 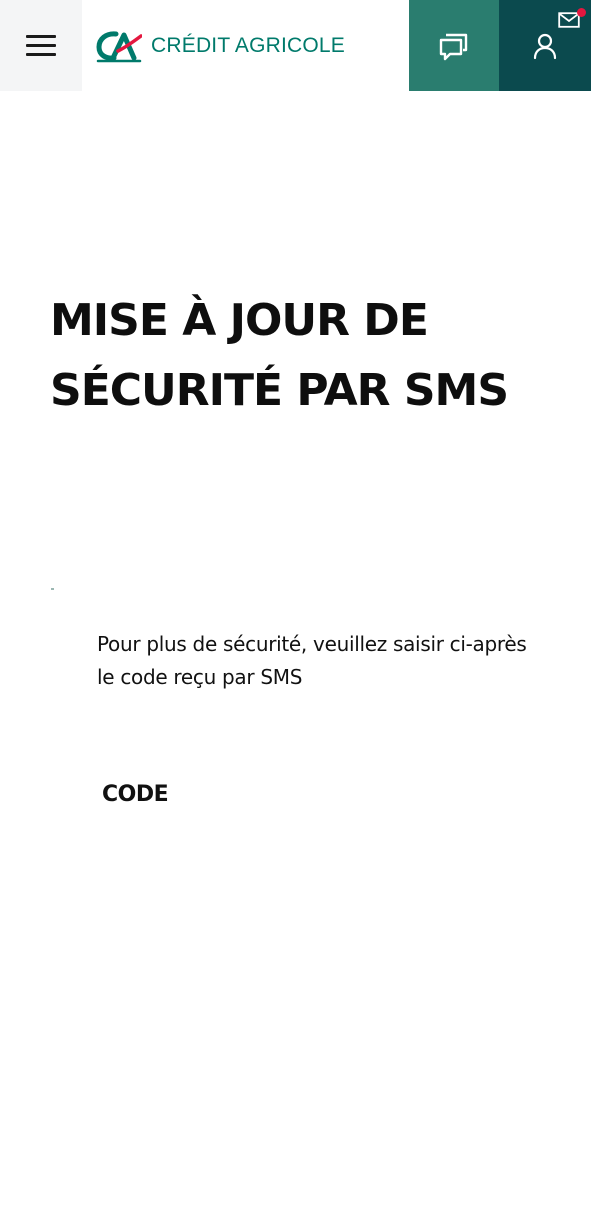 I want to click on credit-agricole-logo: CRÉDIT AGRICOLE, so click(x=220, y=46).